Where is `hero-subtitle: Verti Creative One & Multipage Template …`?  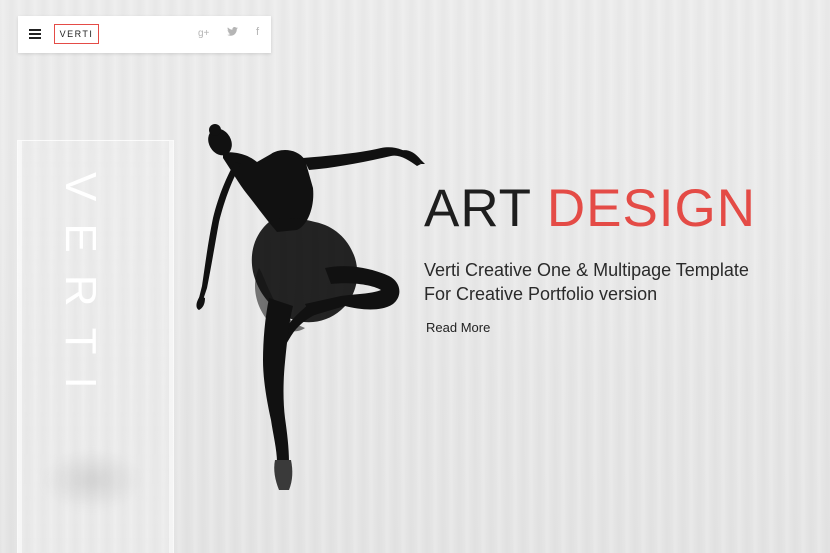 hero-subtitle: Verti Creative One & Multipage Template … is located at coordinates (624, 282).